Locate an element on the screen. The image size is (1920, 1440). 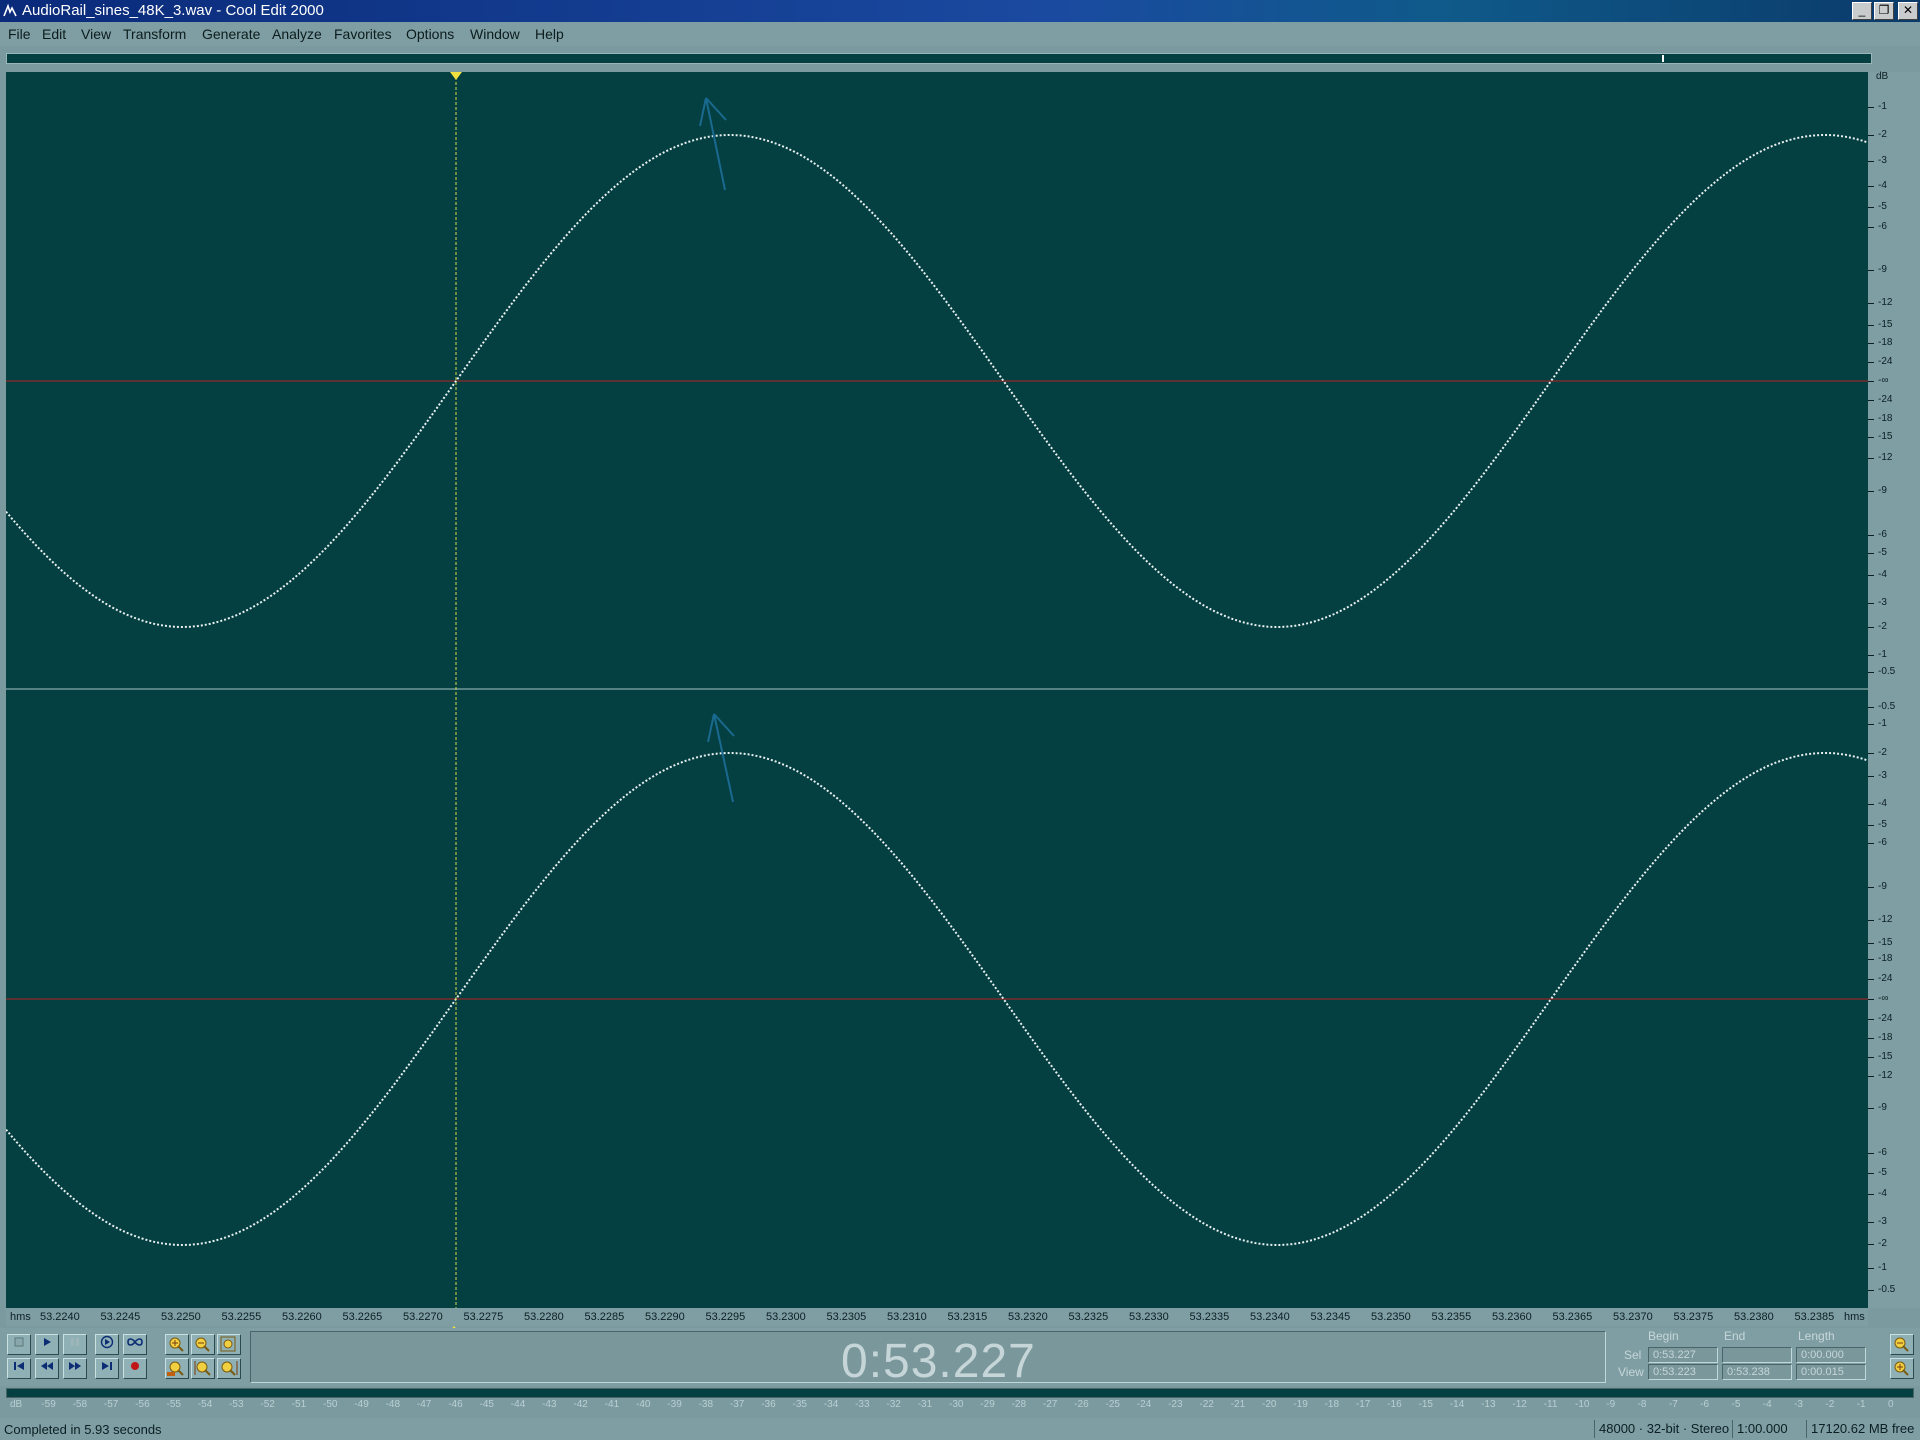
loop-button is located at coordinates (135, 1344).